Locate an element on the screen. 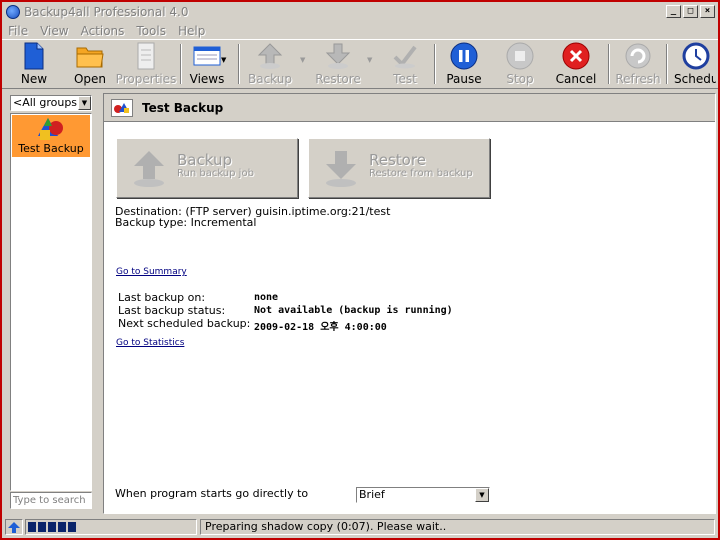  menu-bar: File View Actions Tools Help is located at coordinates (360, 30).